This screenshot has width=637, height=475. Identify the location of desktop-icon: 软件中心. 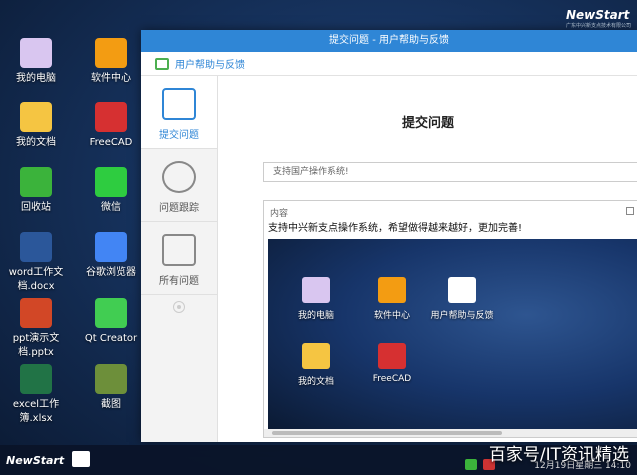
(111, 62).